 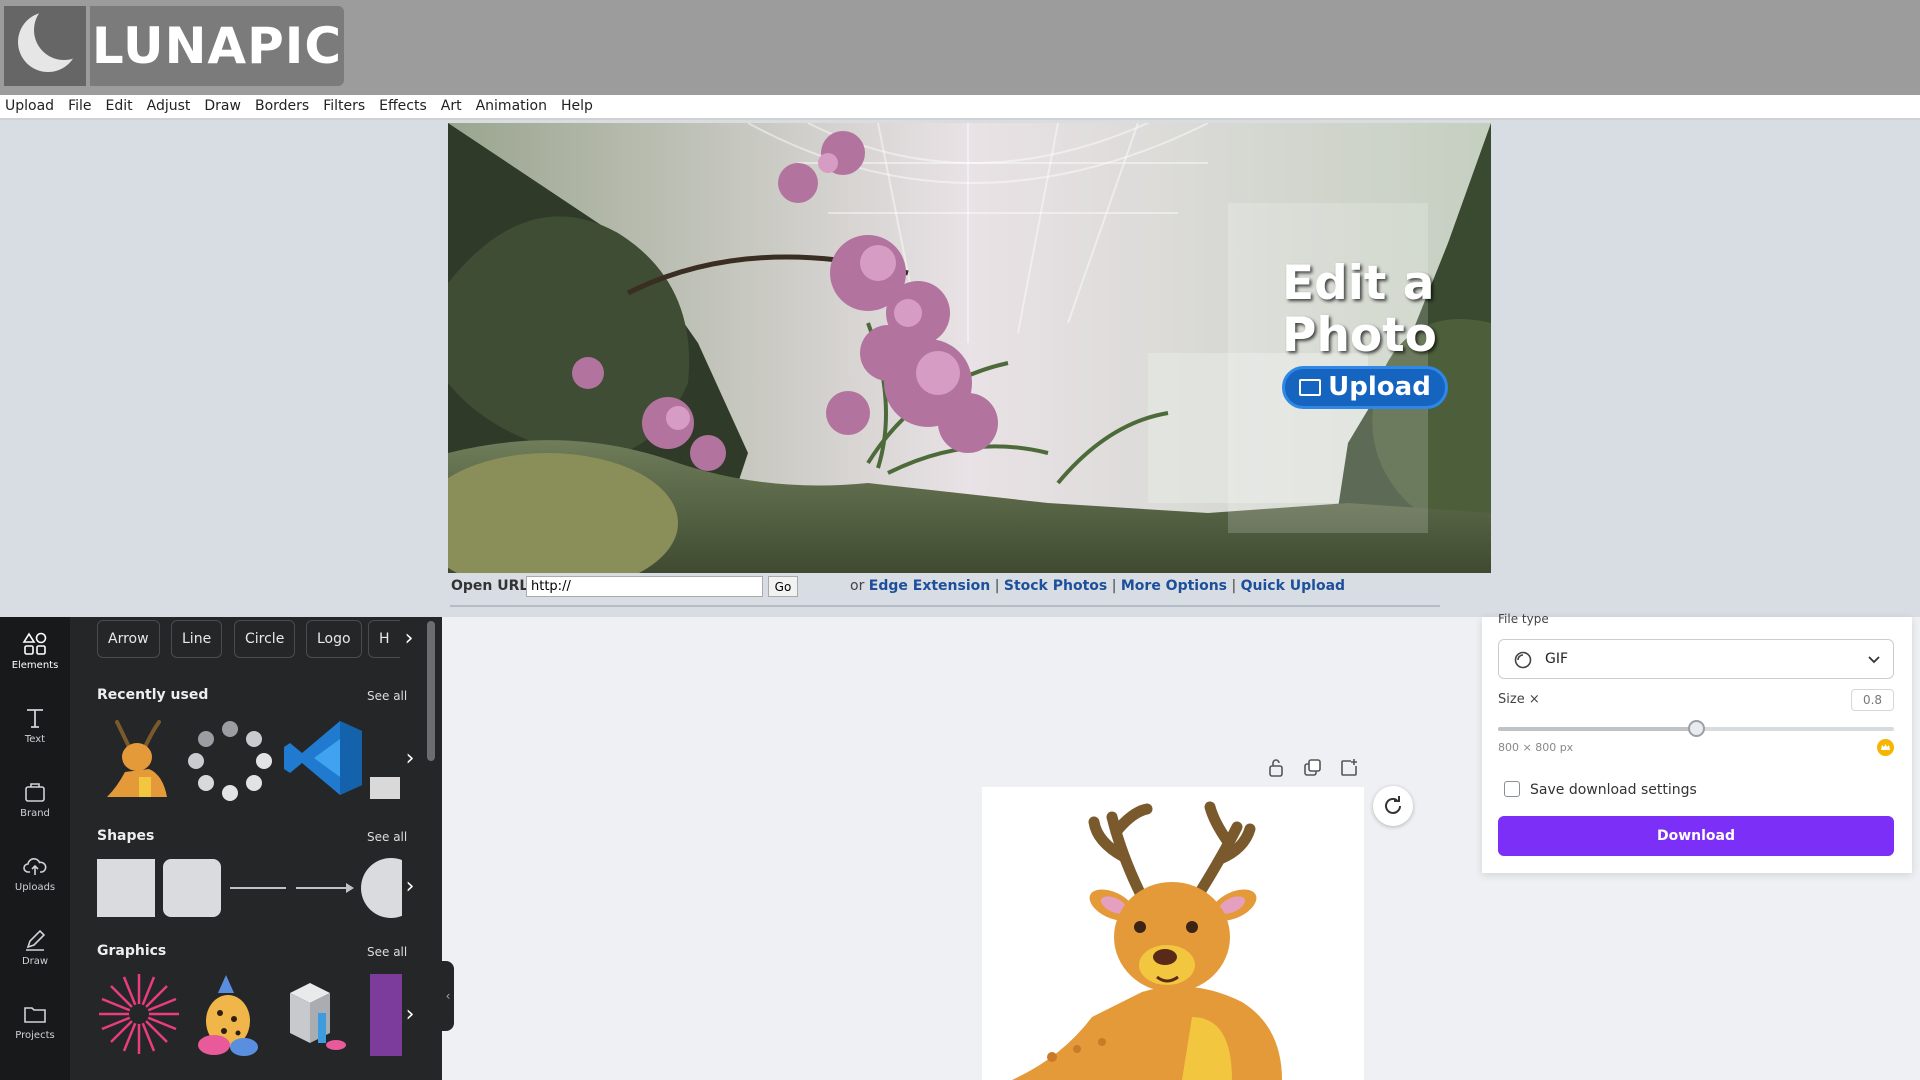 I want to click on rail-uploads: Uploads, so click(x=35, y=874).